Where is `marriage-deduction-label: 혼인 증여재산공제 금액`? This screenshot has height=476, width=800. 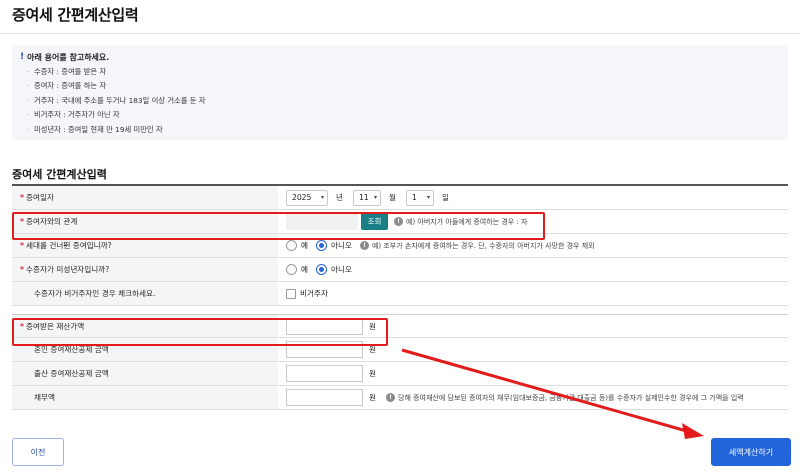
marriage-deduction-label: 혼인 증여재산공제 금액 is located at coordinates (71, 349).